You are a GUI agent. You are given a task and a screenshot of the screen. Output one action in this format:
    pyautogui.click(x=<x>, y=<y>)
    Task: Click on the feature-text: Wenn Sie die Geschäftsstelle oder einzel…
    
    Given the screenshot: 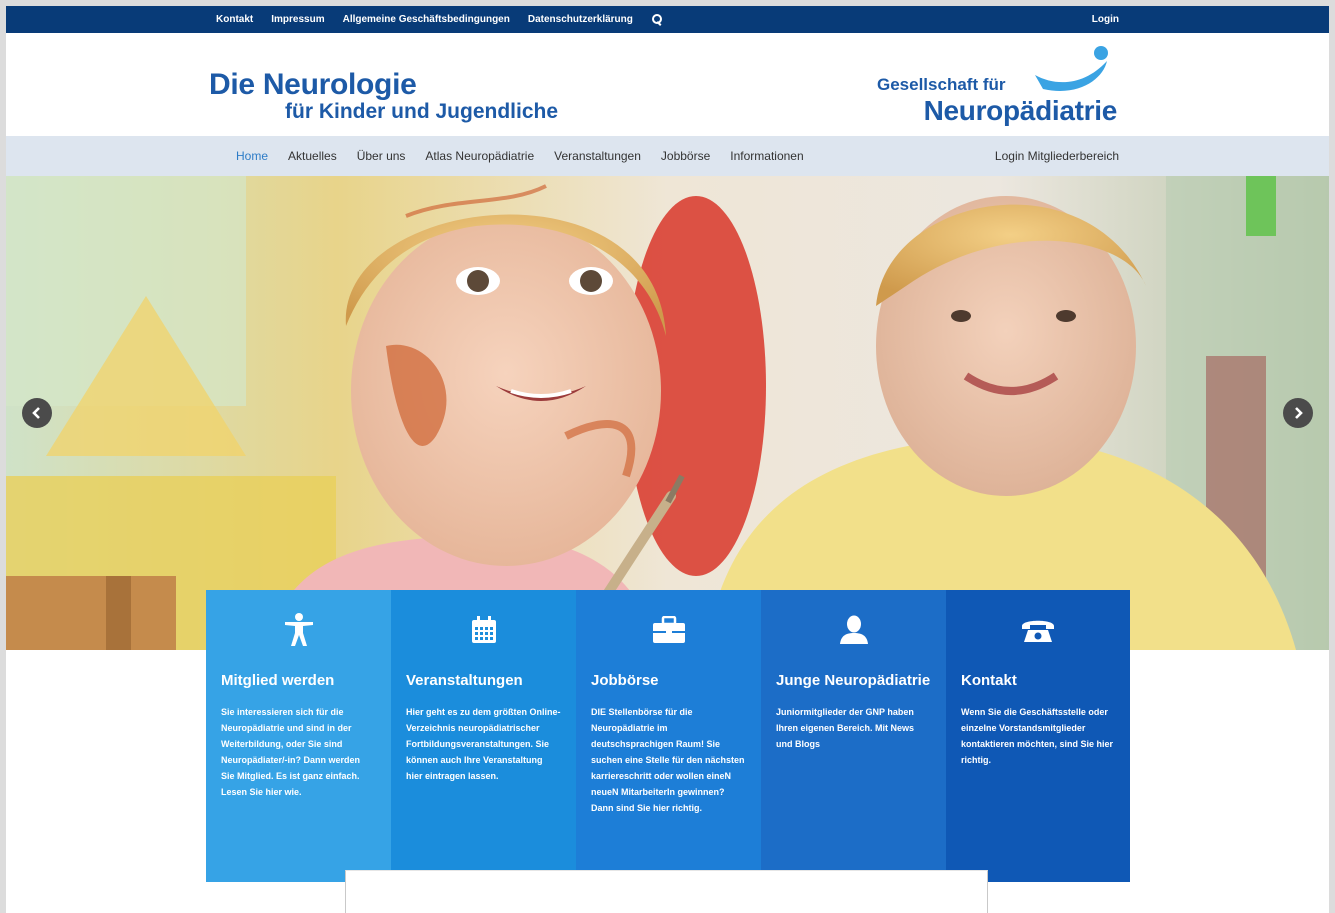 What is the action you would take?
    pyautogui.click(x=1037, y=736)
    